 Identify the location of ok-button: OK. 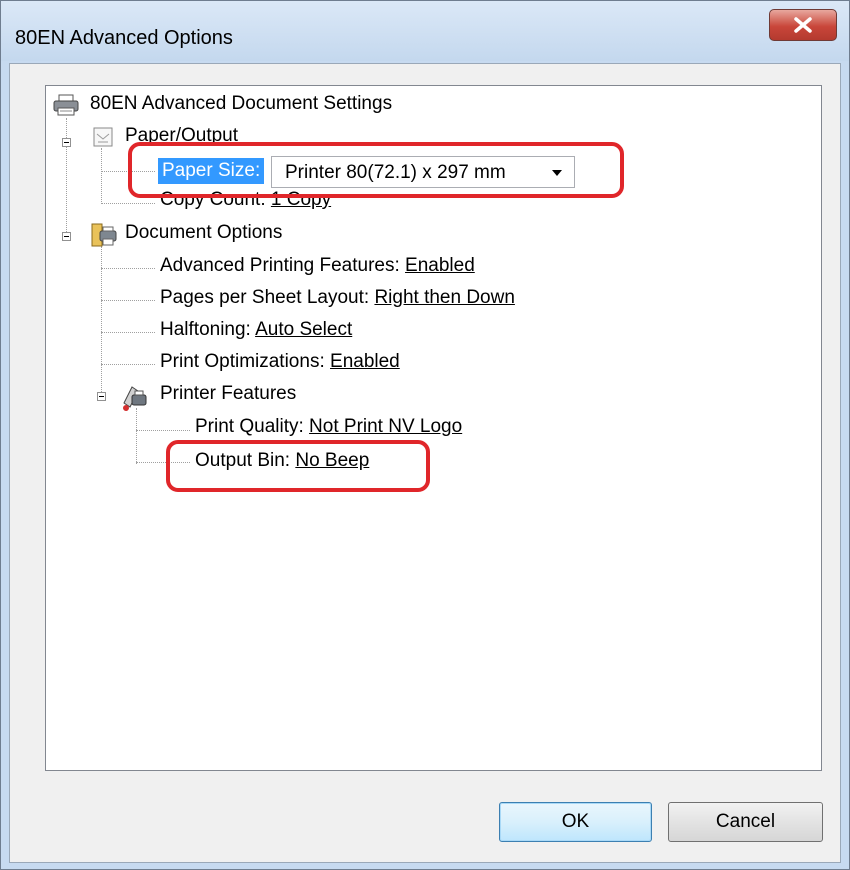
(575, 822).